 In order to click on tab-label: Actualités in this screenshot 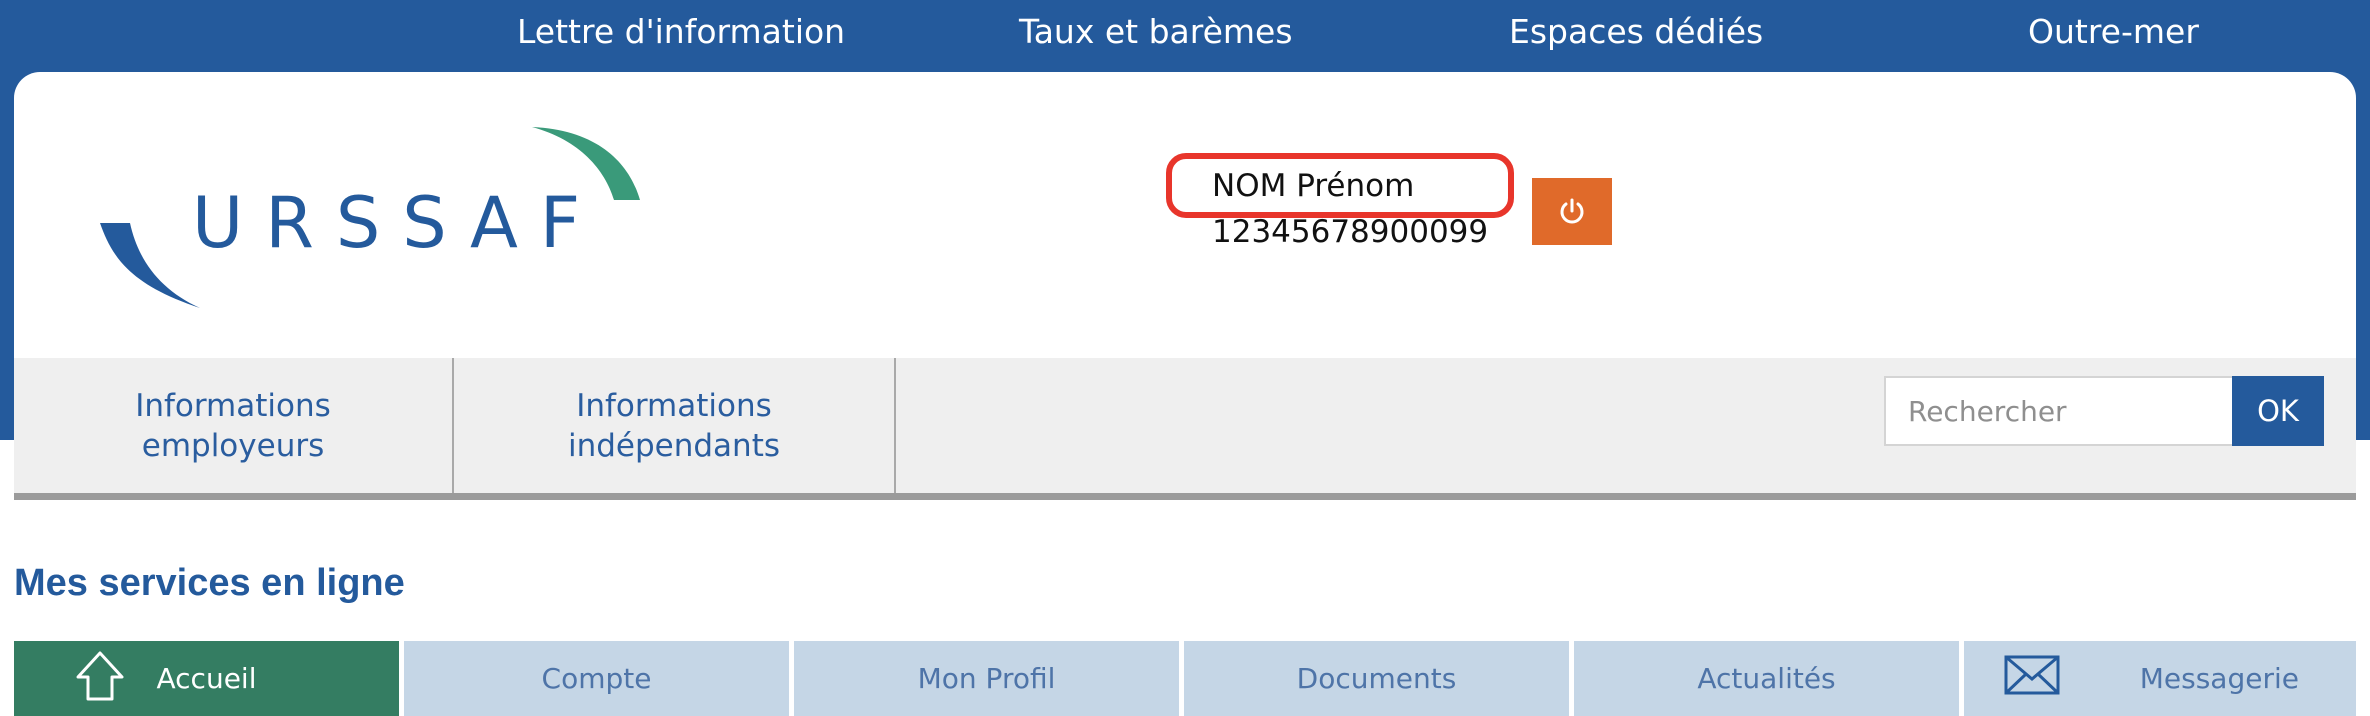, I will do `click(1766, 678)`.